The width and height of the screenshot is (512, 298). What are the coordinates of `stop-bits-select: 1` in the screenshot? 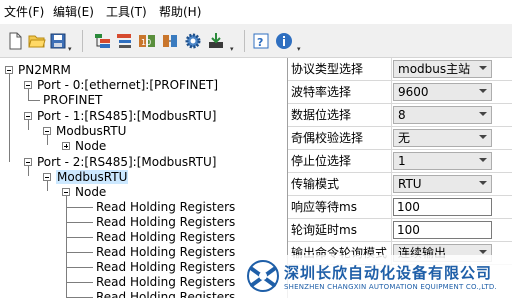 It's located at (442, 161).